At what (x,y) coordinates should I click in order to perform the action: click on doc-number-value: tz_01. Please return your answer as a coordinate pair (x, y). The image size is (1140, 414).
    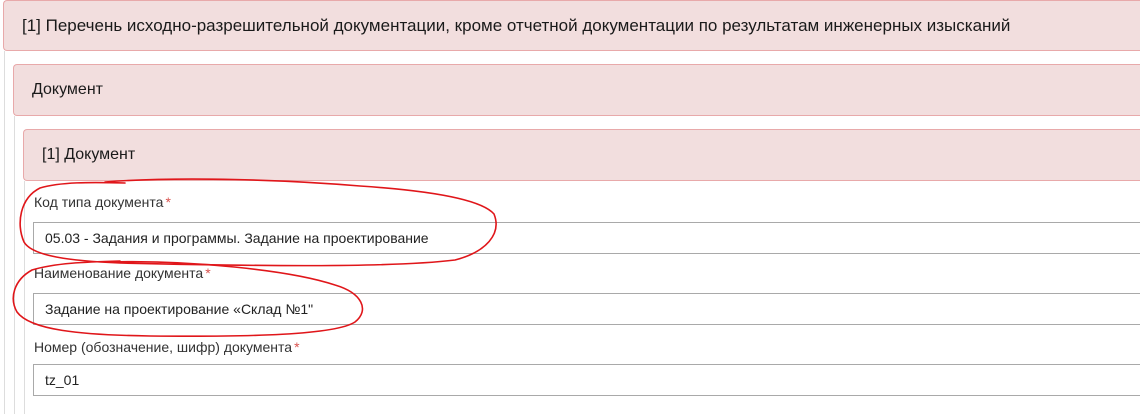
    Looking at the image, I should click on (62, 380).